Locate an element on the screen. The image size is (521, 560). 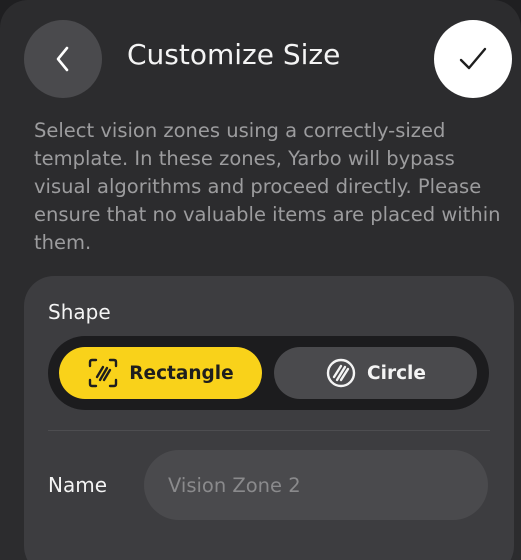
shape-selector: Rectangle Circle is located at coordinates (268, 373).